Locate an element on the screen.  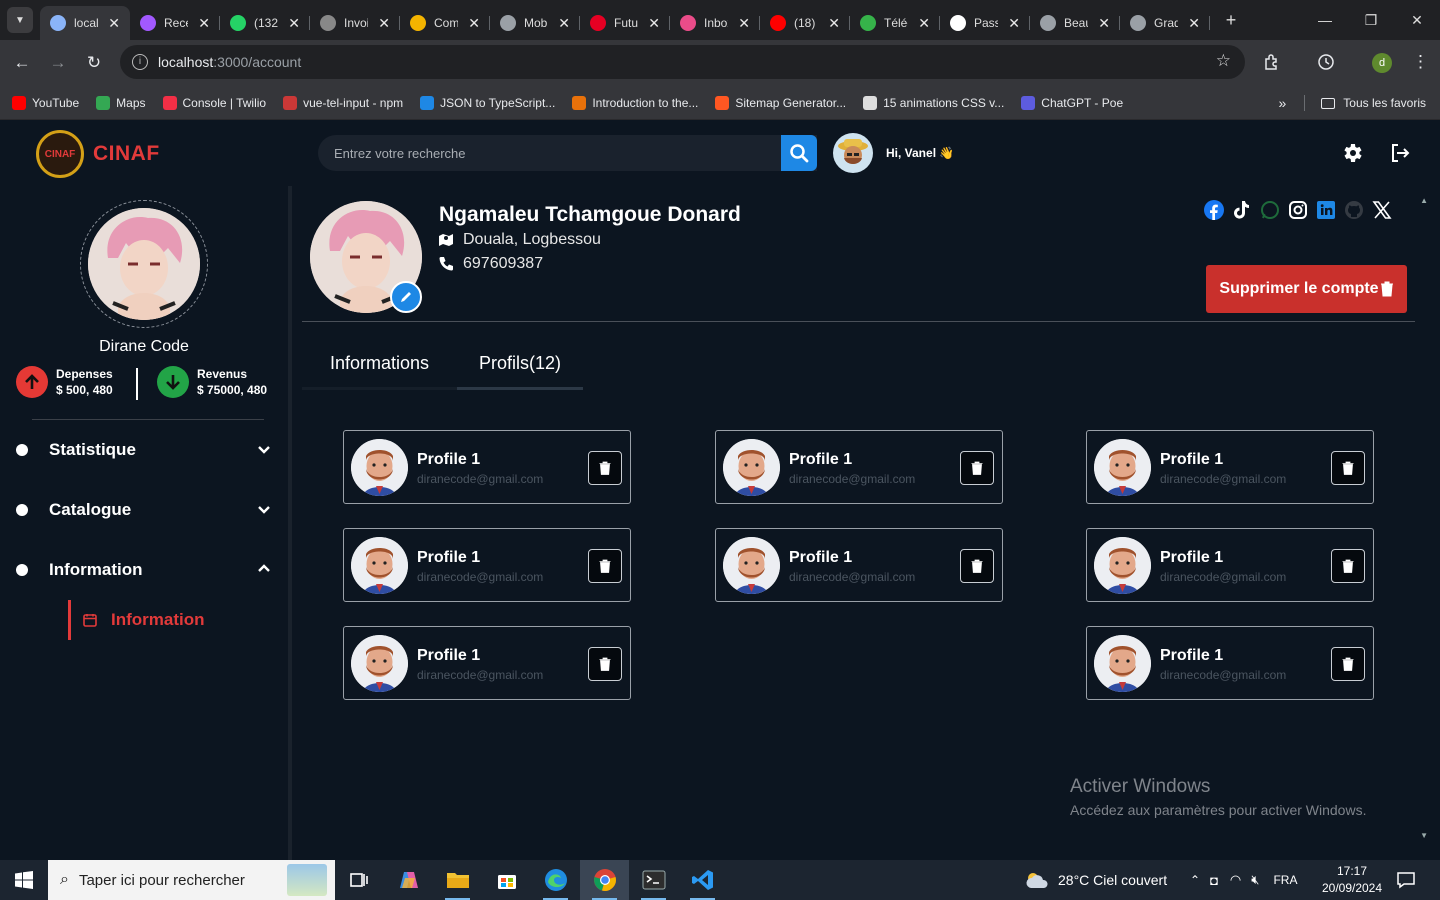
bookmark-star-icon: ☆ is located at coordinates (1223, 61).